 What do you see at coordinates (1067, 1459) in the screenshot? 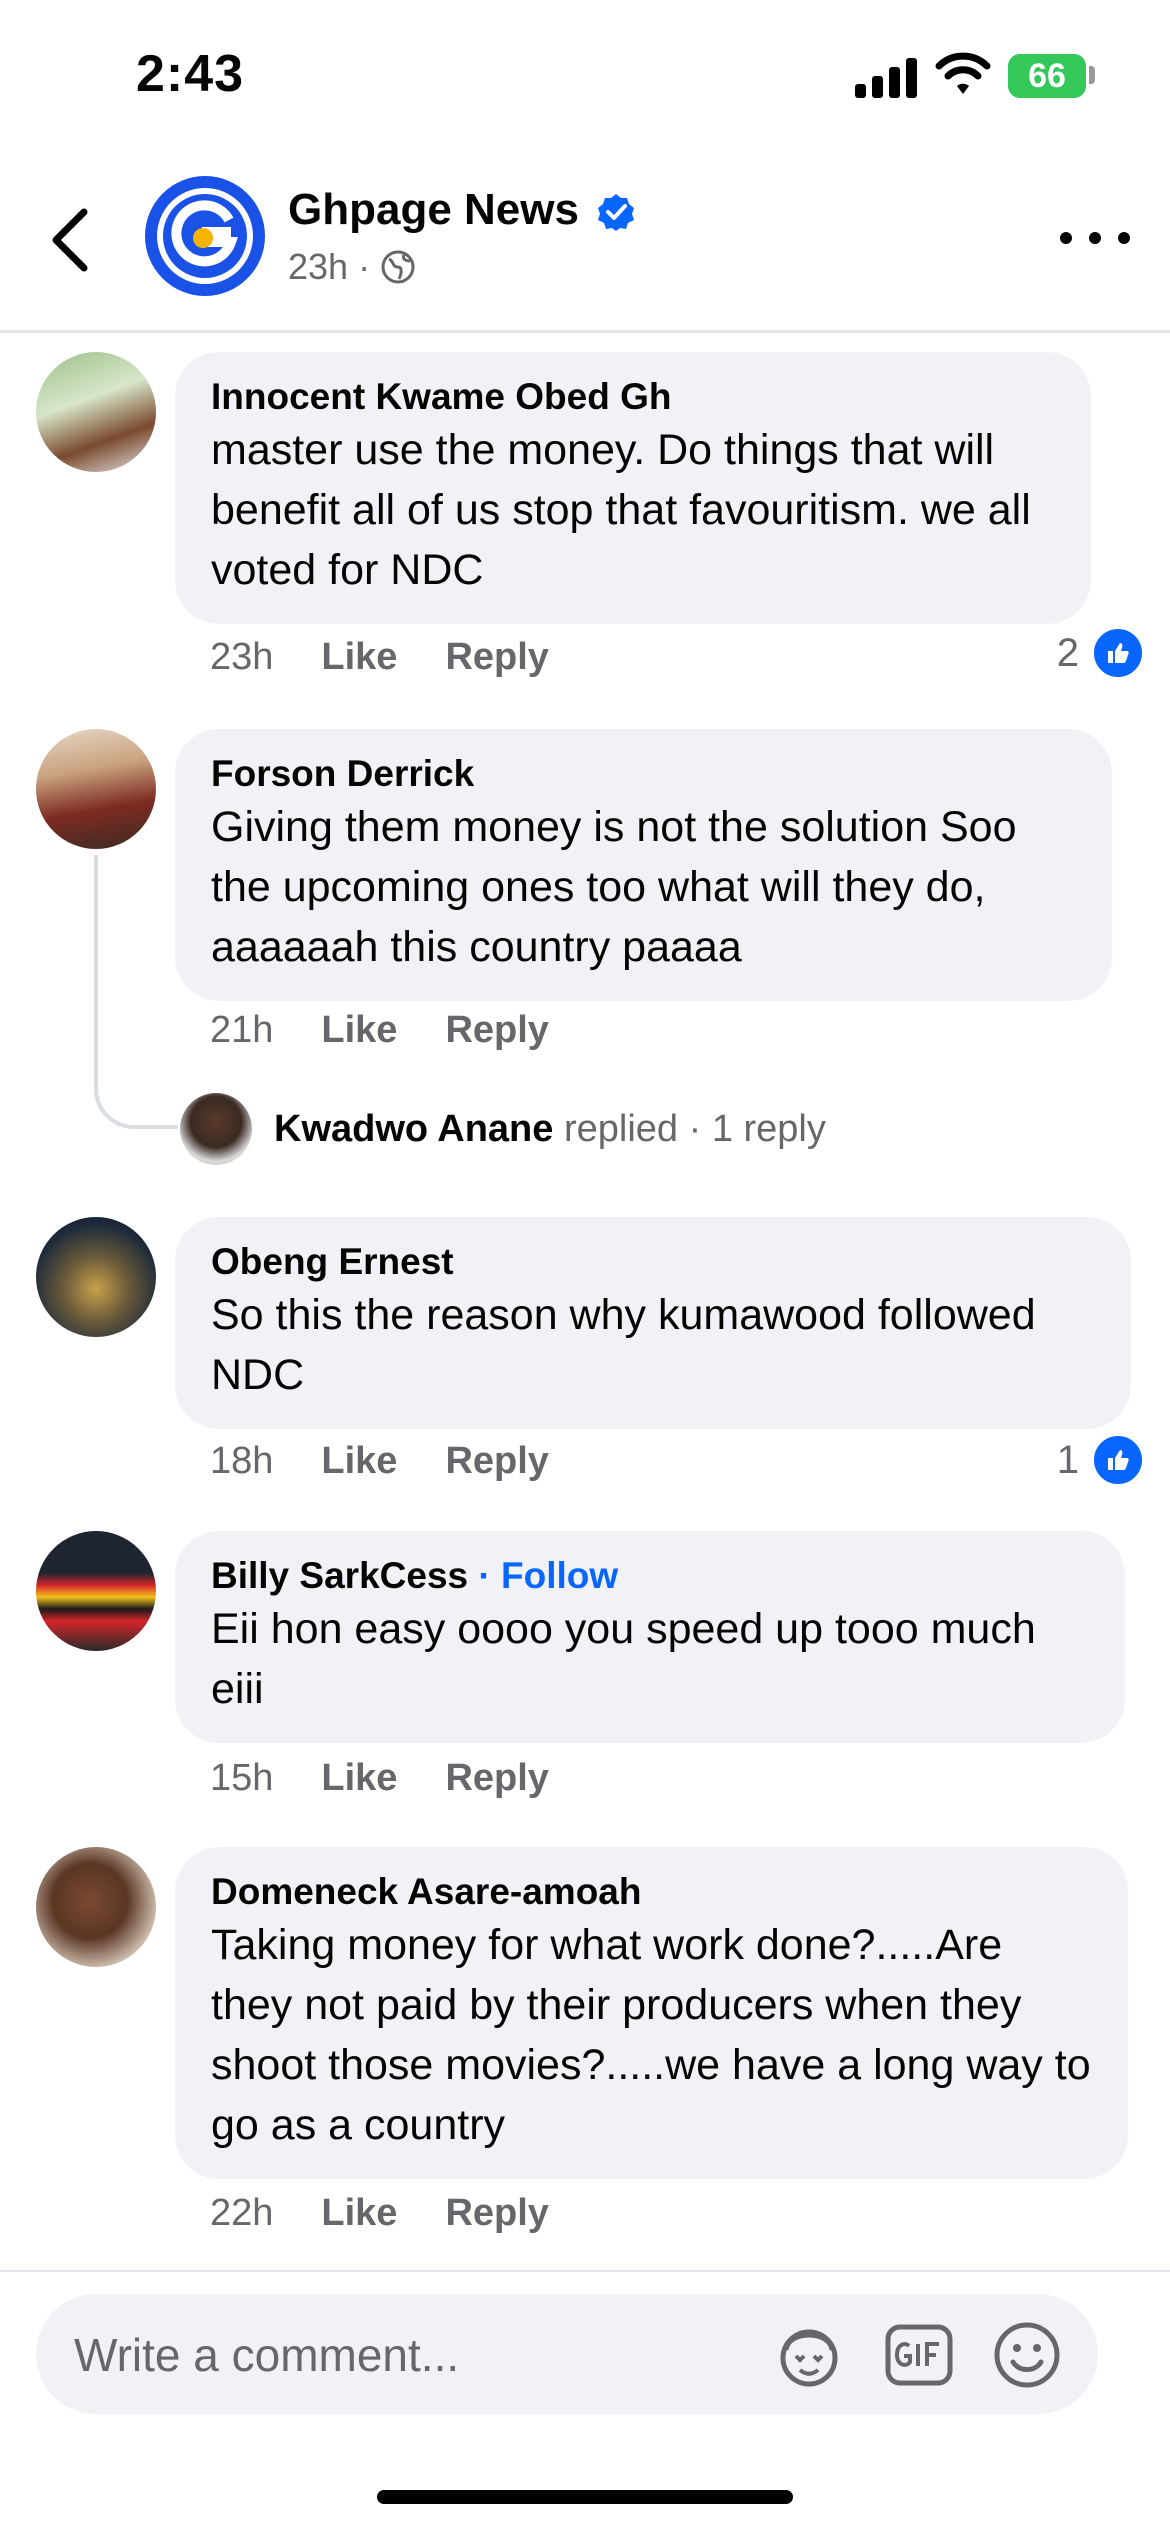
I see `reaction-number: 1` at bounding box center [1067, 1459].